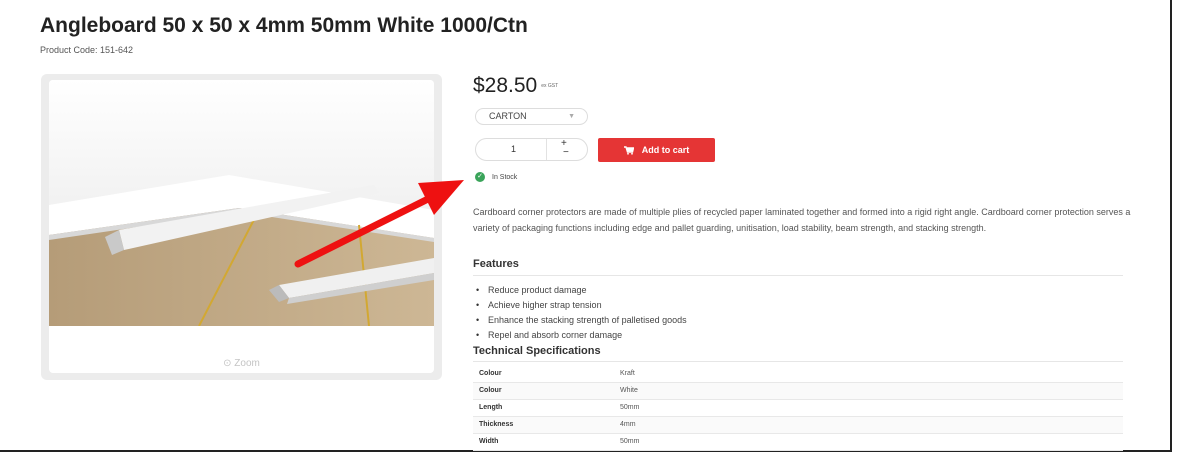 The image size is (1179, 454). Describe the element at coordinates (513, 149) in the screenshot. I see `quantity-input: 1` at that location.